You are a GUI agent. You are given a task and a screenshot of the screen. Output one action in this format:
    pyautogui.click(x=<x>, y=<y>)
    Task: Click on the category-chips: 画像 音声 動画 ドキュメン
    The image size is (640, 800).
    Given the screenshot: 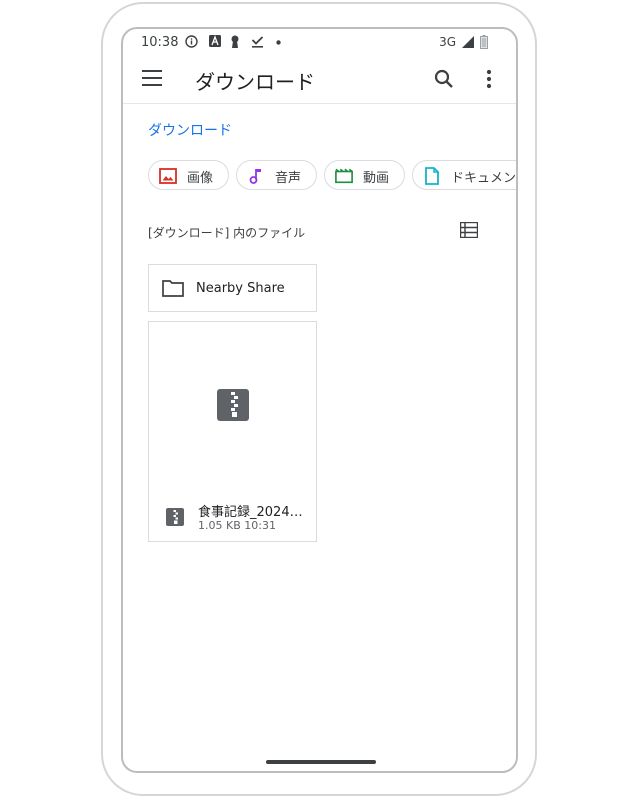 What is the action you would take?
    pyautogui.click(x=332, y=176)
    